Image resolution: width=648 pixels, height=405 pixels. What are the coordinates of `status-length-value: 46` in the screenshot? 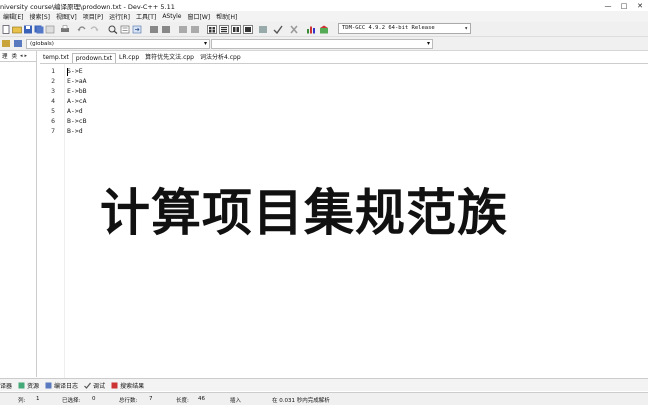 It's located at (201, 399).